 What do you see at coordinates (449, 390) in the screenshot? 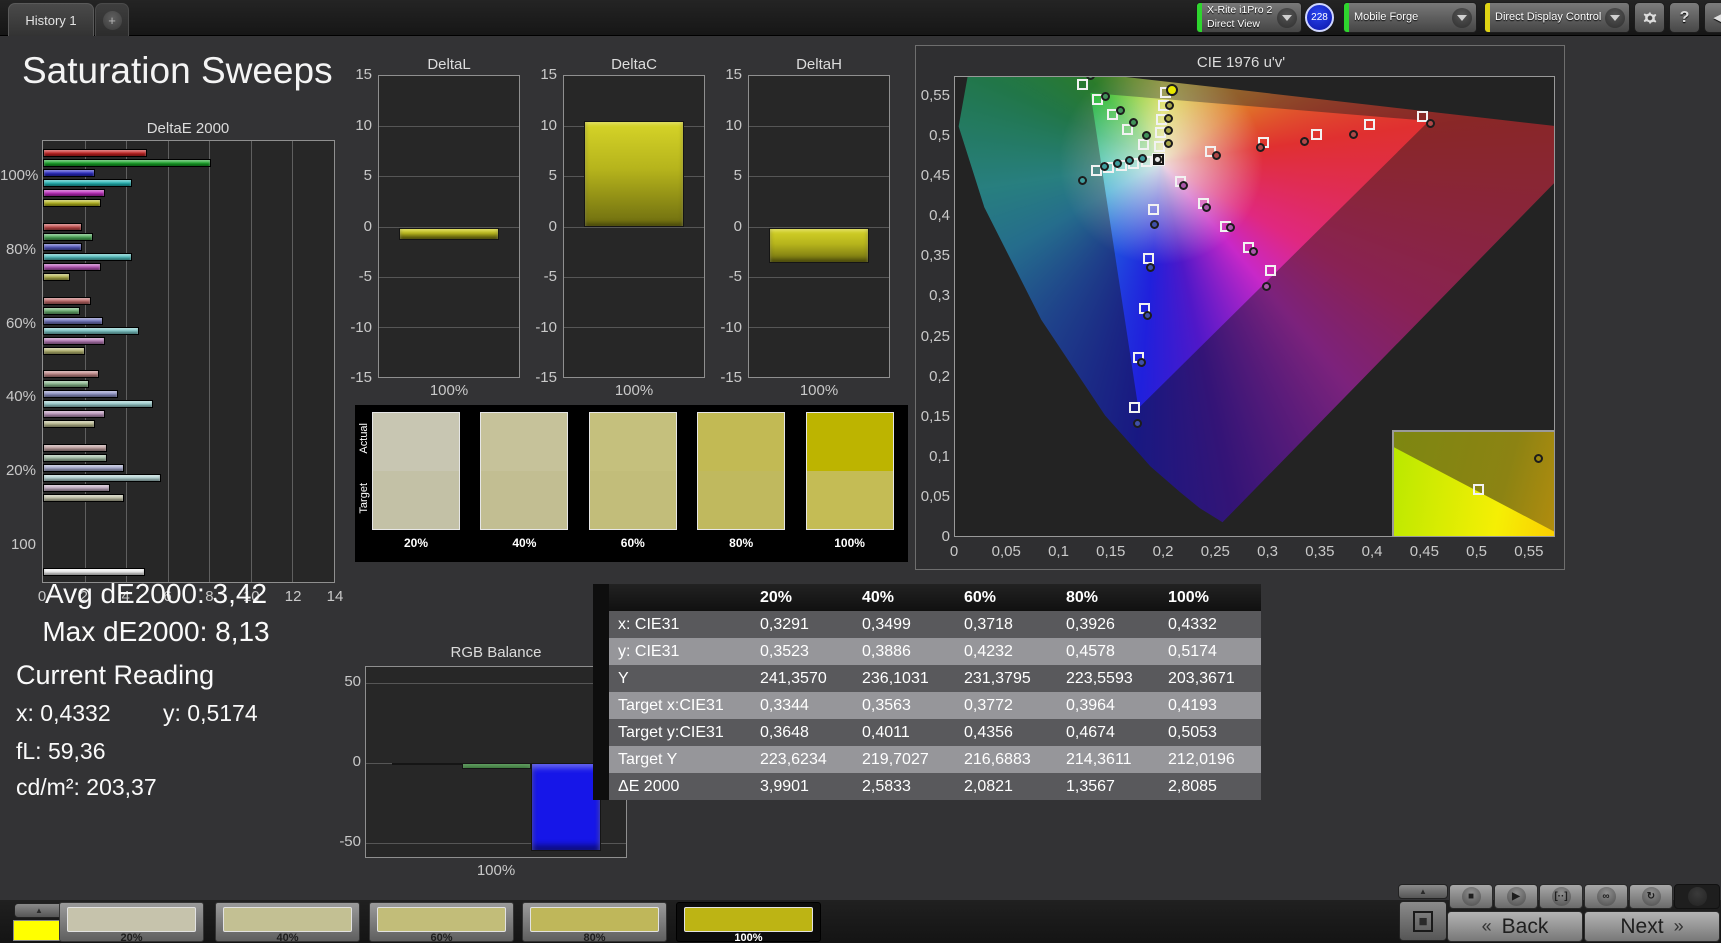
I see `deltaL-x-label: 100%` at bounding box center [449, 390].